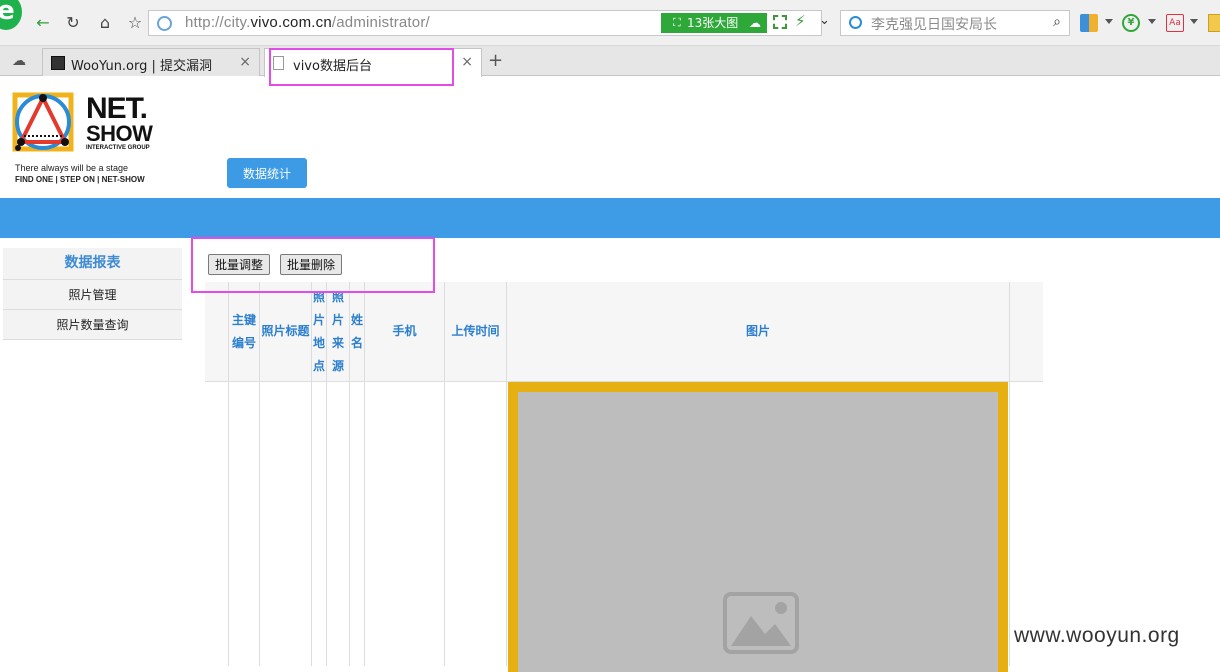 Image resolution: width=1220 pixels, height=672 pixels. Describe the element at coordinates (313, 265) in the screenshot. I see `buttons-highlight-box` at that location.